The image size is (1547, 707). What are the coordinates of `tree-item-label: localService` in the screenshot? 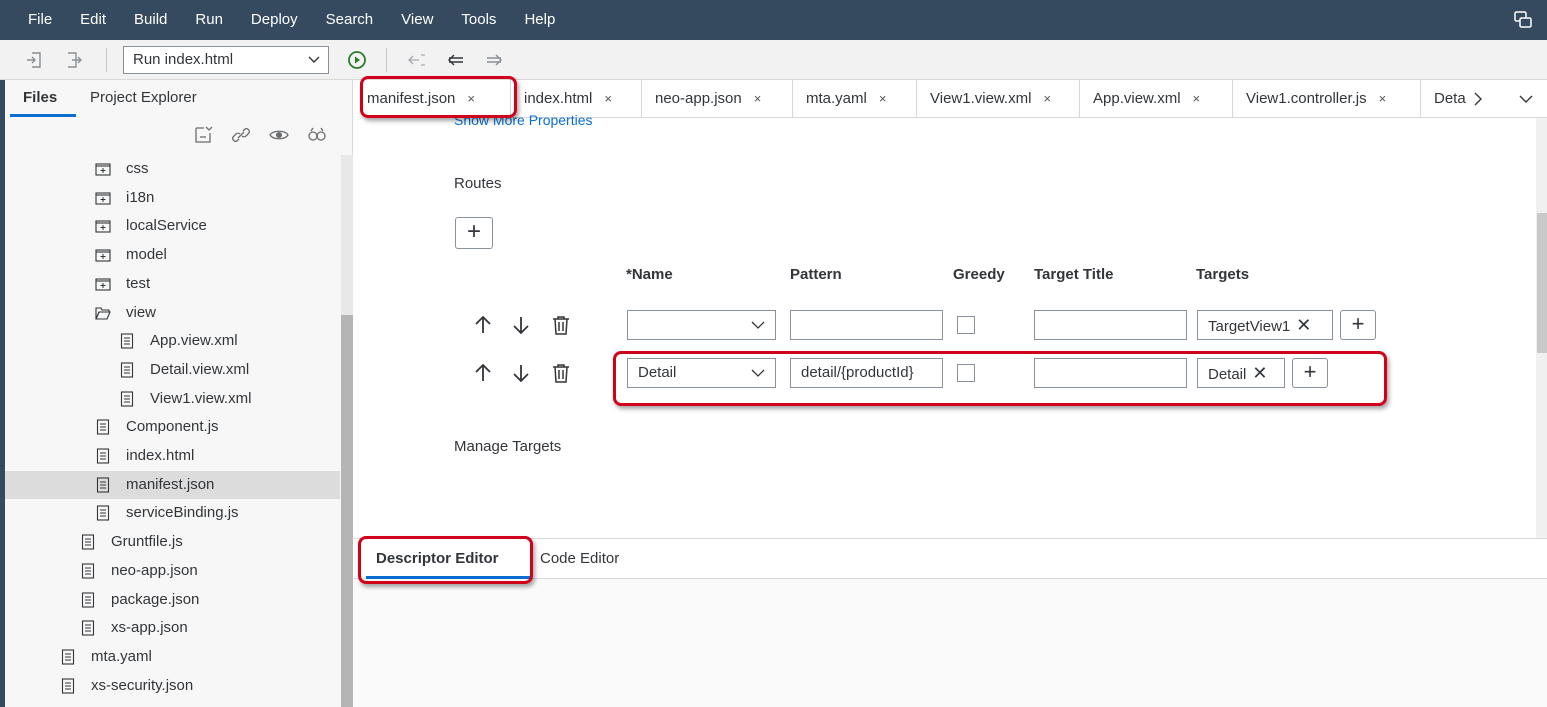 It's located at (166, 226).